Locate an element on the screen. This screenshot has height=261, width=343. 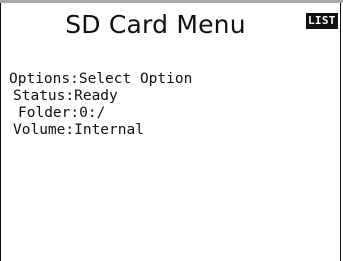
volume-value: Internal is located at coordinates (109, 130).